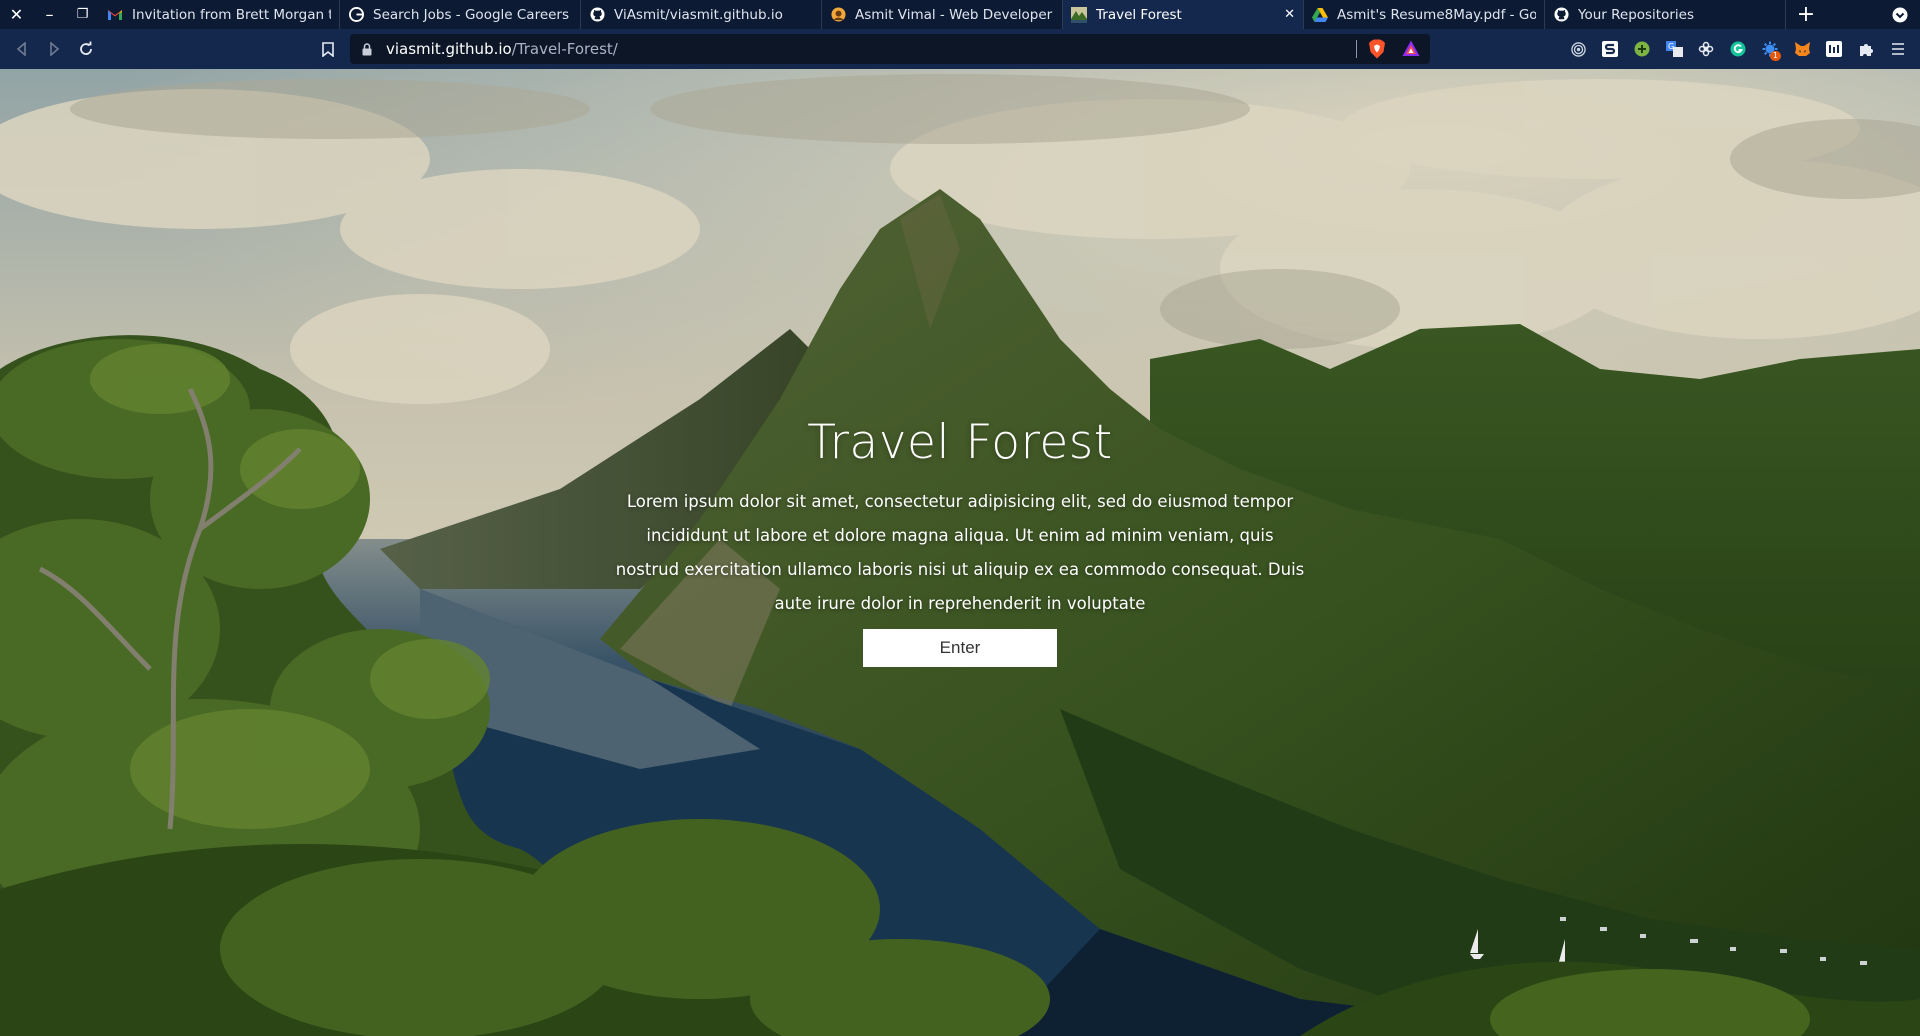 The image size is (1920, 1036). What do you see at coordinates (231, 14) in the screenshot?
I see `tab-title: Invitation from Brett Morgan to` at bounding box center [231, 14].